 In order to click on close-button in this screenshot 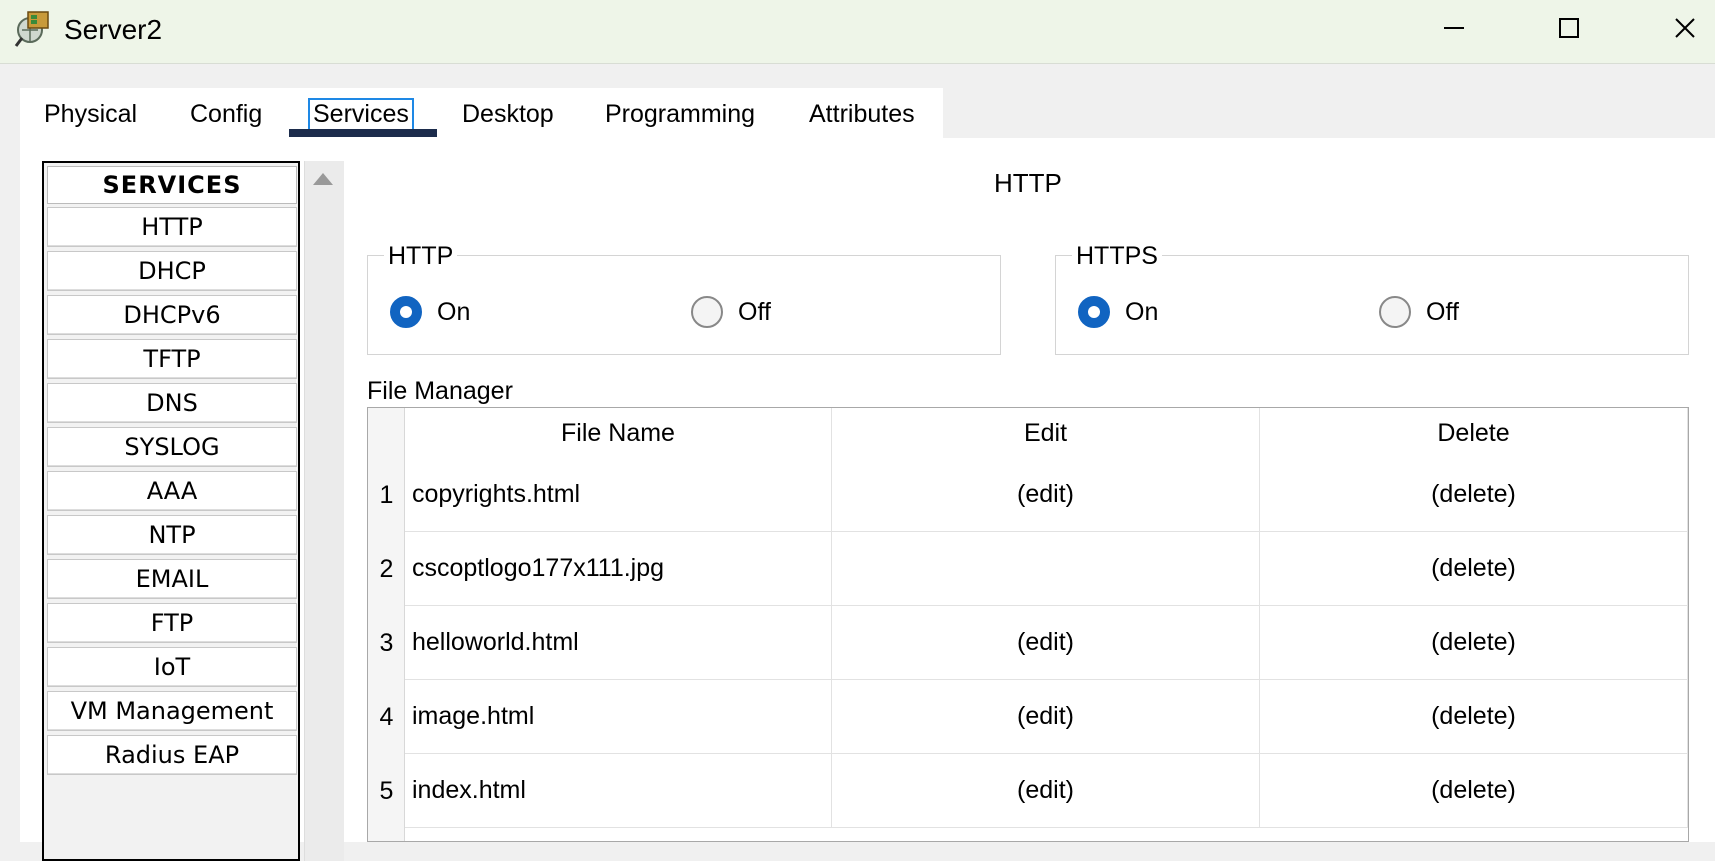, I will do `click(1685, 28)`.